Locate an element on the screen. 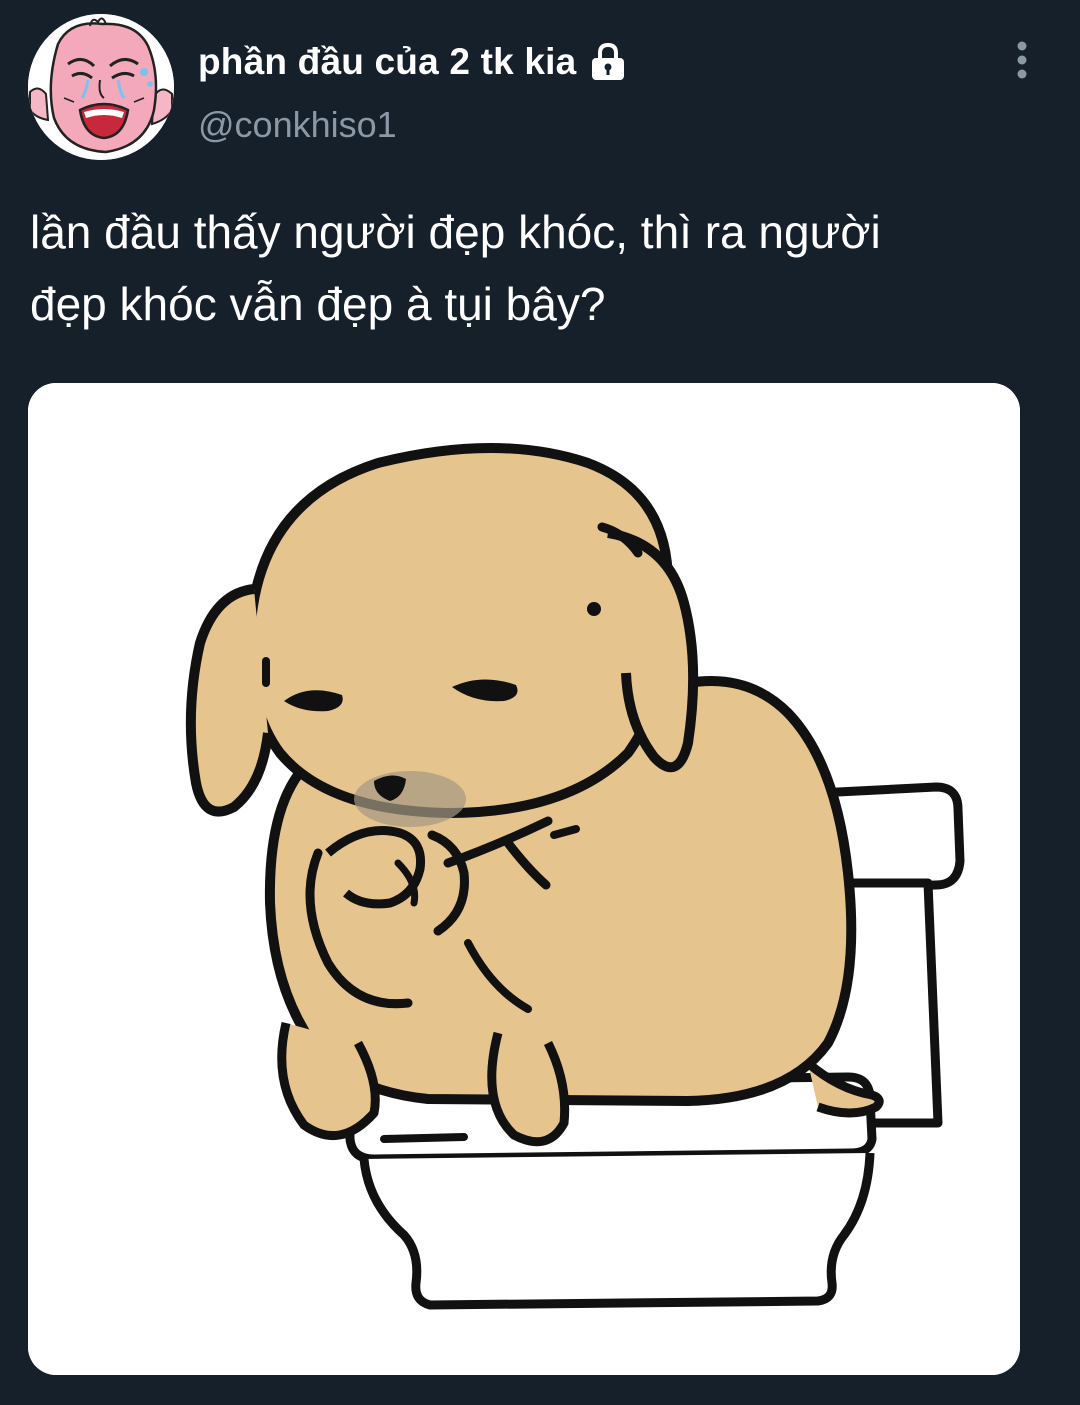 This screenshot has width=1080, height=1405. more-vertical-icon is located at coordinates (1022, 60).